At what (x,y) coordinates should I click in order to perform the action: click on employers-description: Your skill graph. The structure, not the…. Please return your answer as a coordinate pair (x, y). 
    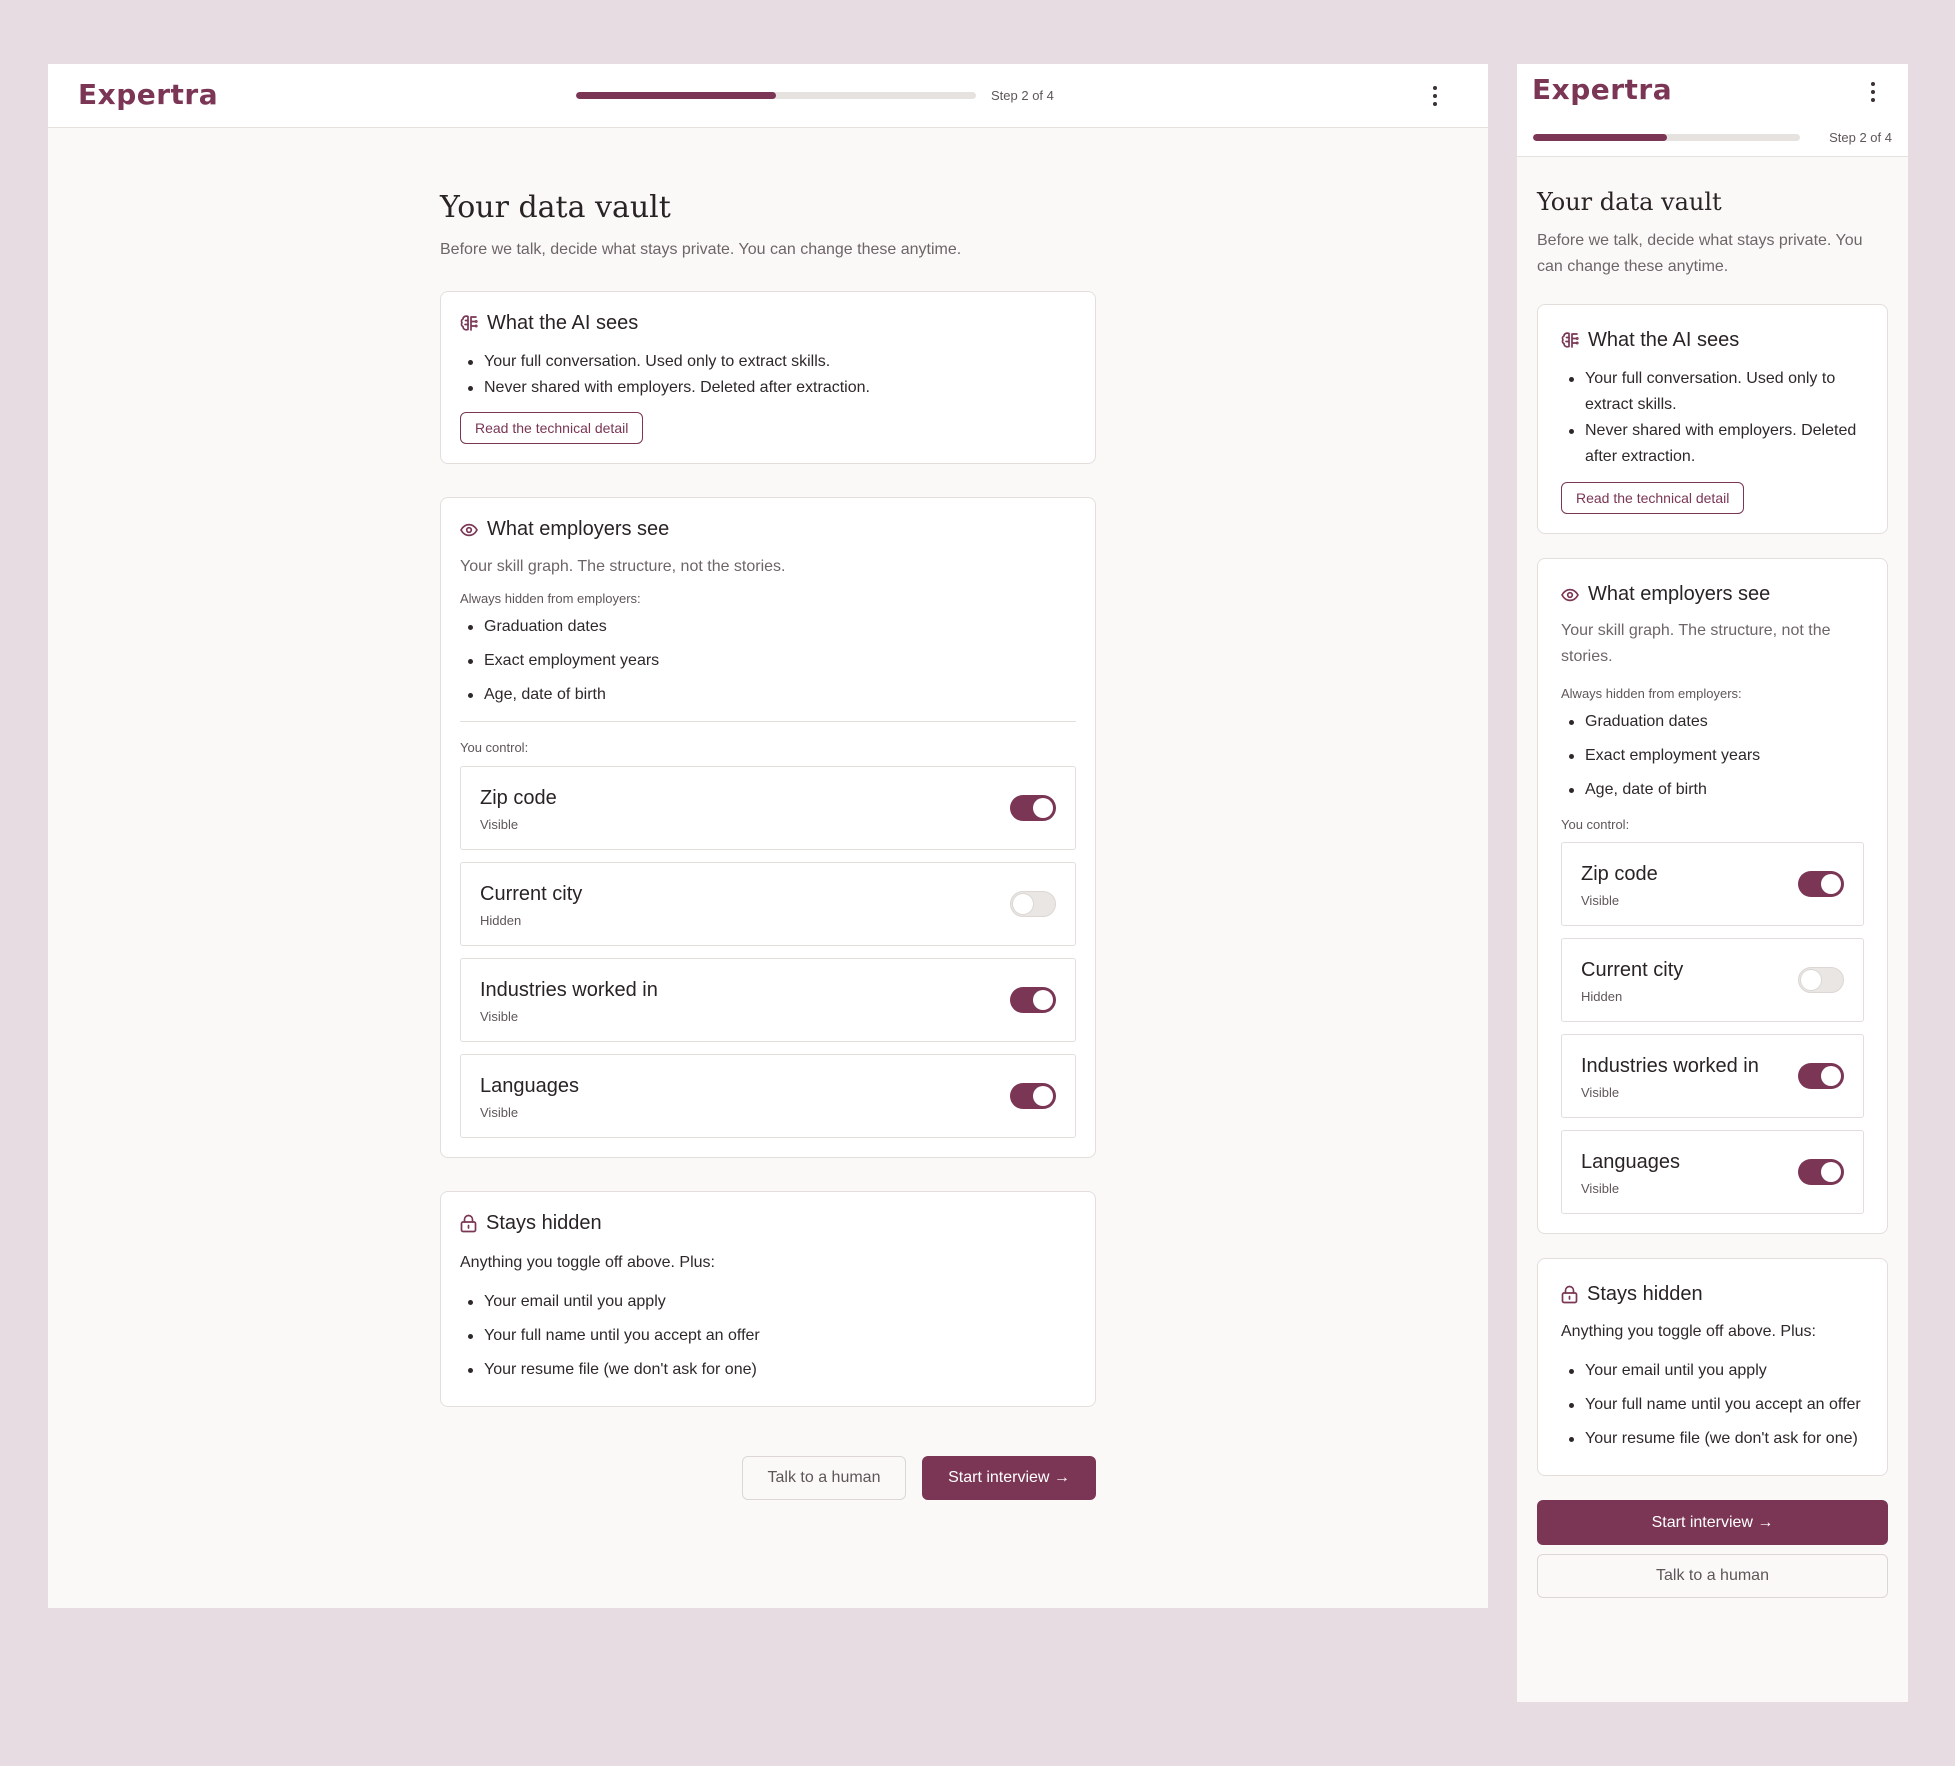
    Looking at the image, I should click on (623, 566).